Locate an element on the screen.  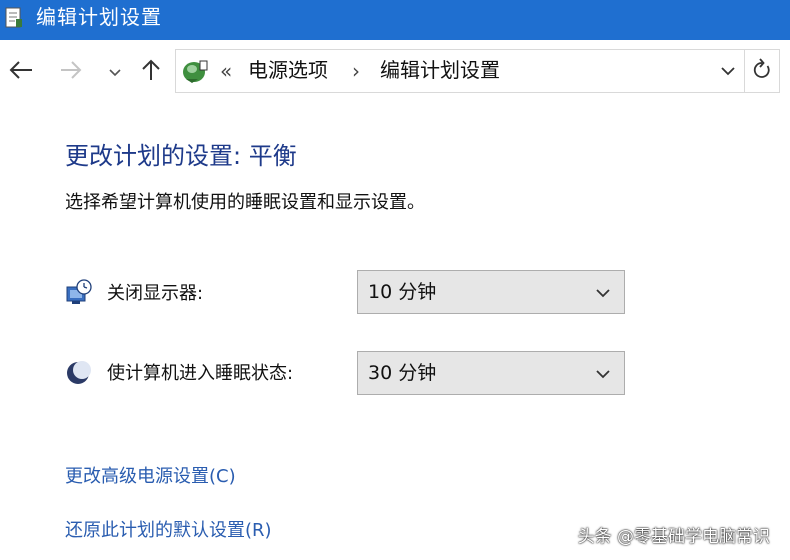
sleep-select: 30 分钟 is located at coordinates (491, 373).